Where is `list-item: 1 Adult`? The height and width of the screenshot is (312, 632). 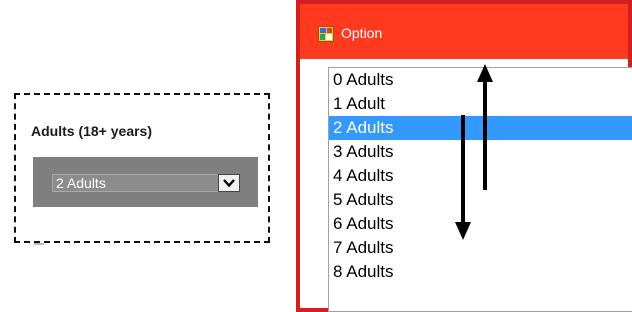 list-item: 1 Adult is located at coordinates (480, 104).